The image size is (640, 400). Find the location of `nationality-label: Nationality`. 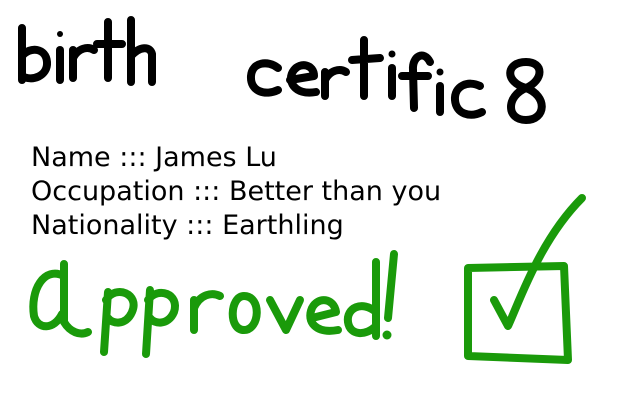

nationality-label: Nationality is located at coordinates (104, 225).